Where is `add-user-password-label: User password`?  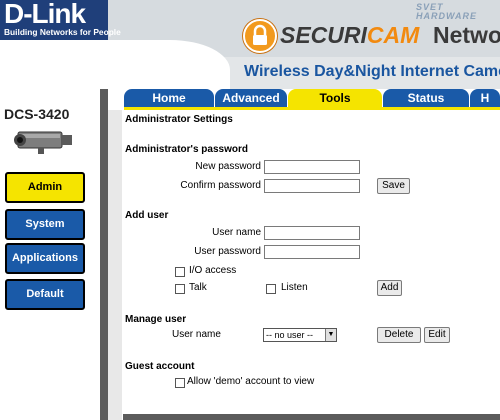 add-user-password-label: User password is located at coordinates (227, 251).